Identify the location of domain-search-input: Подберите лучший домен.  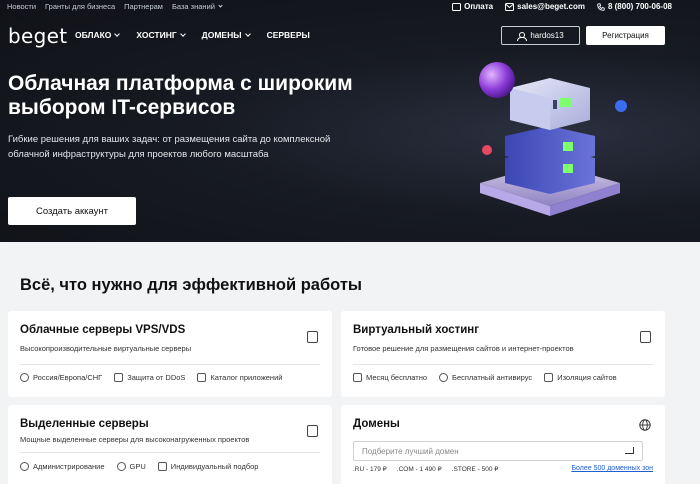
(498, 451).